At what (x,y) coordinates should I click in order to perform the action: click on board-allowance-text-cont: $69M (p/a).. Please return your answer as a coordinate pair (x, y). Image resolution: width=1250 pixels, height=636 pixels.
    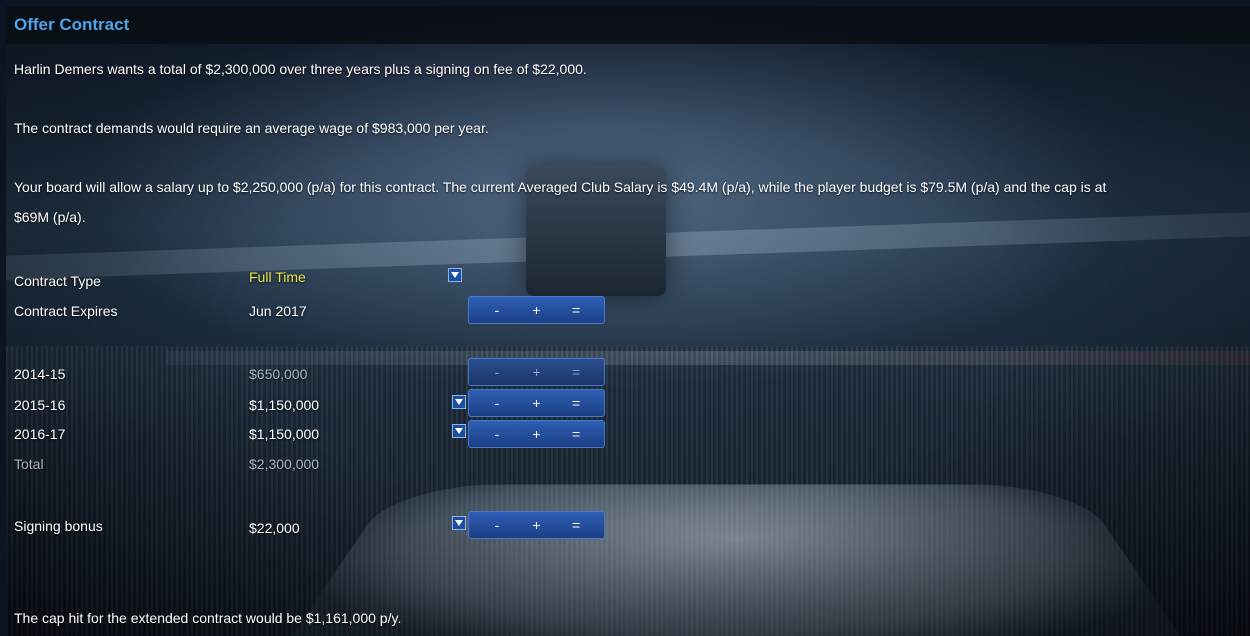
    Looking at the image, I should click on (50, 217).